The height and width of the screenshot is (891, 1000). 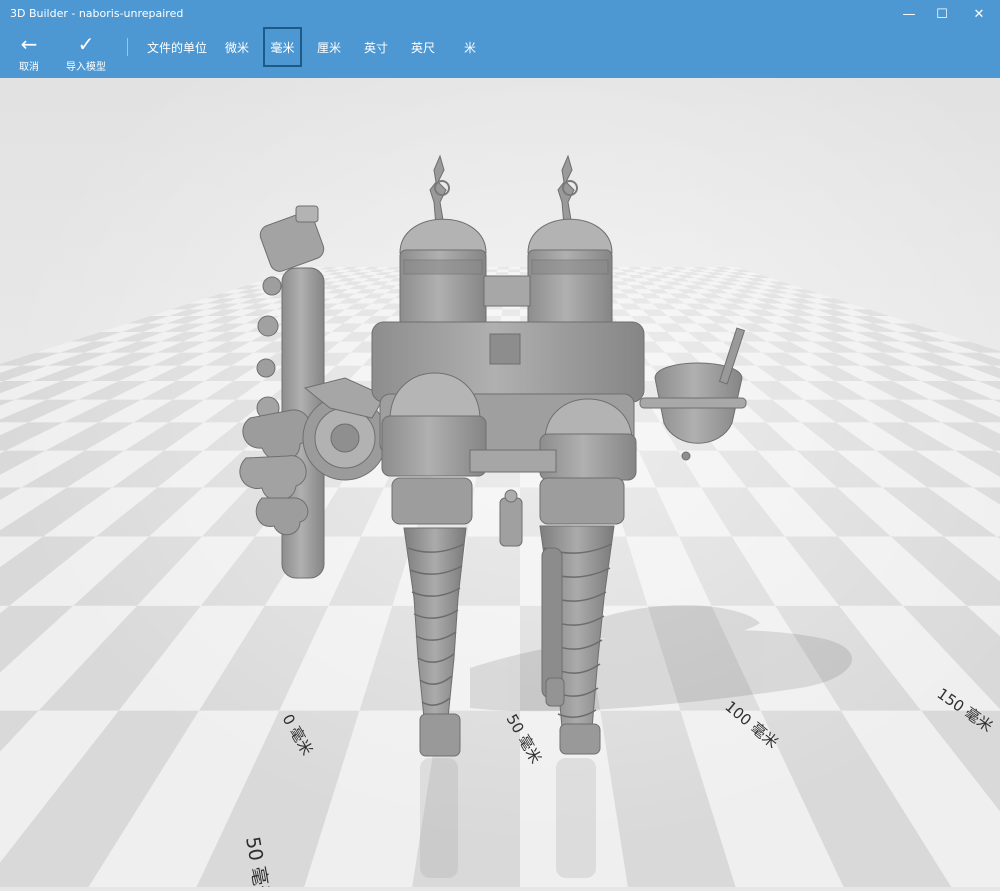 I want to click on title-bar: 3D Builder - naboris-unrepaired — ☐ ✕, so click(x=500, y=14).